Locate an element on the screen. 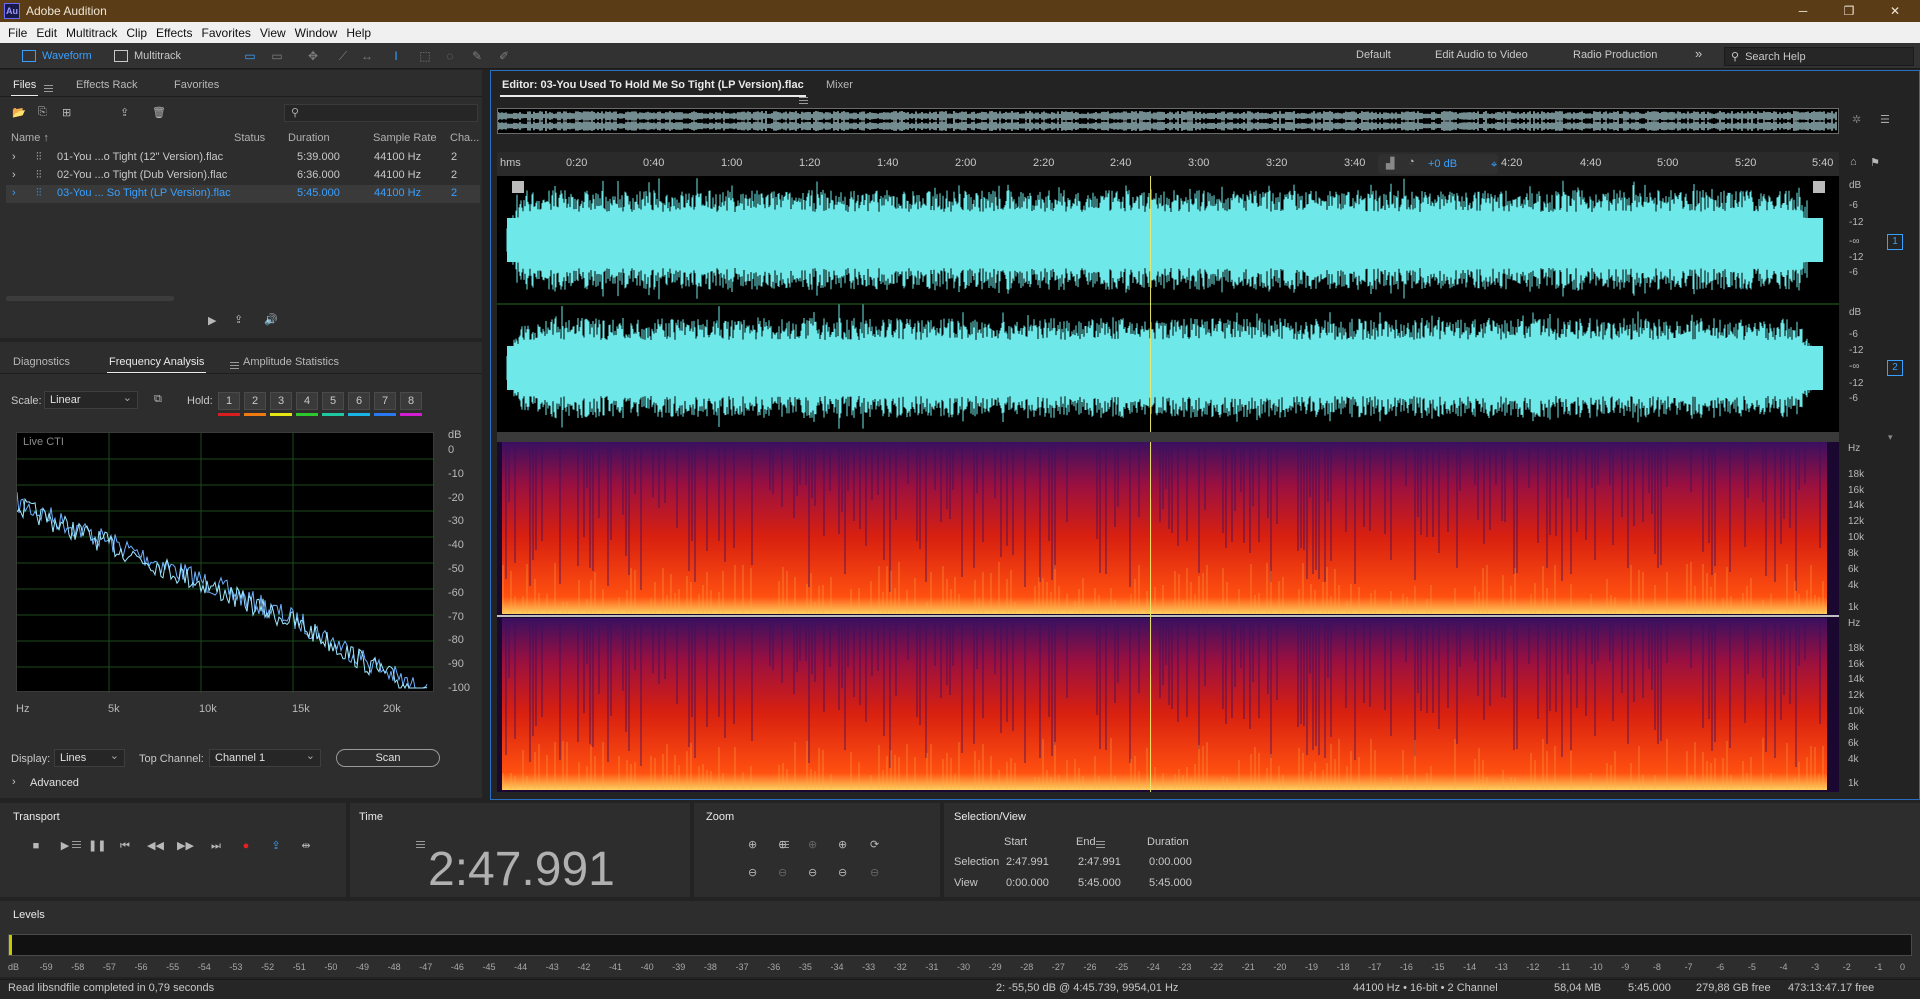 The height and width of the screenshot is (999, 1920). more-workspaces-icon: » is located at coordinates (1698, 53).